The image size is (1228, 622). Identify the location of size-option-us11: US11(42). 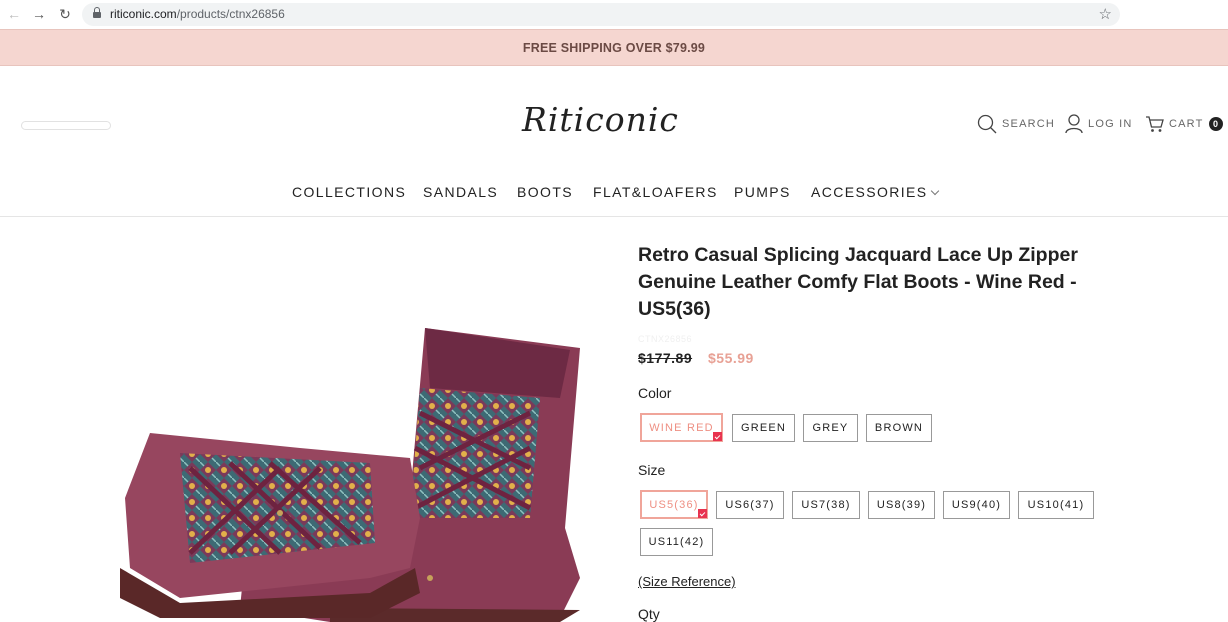
(676, 542).